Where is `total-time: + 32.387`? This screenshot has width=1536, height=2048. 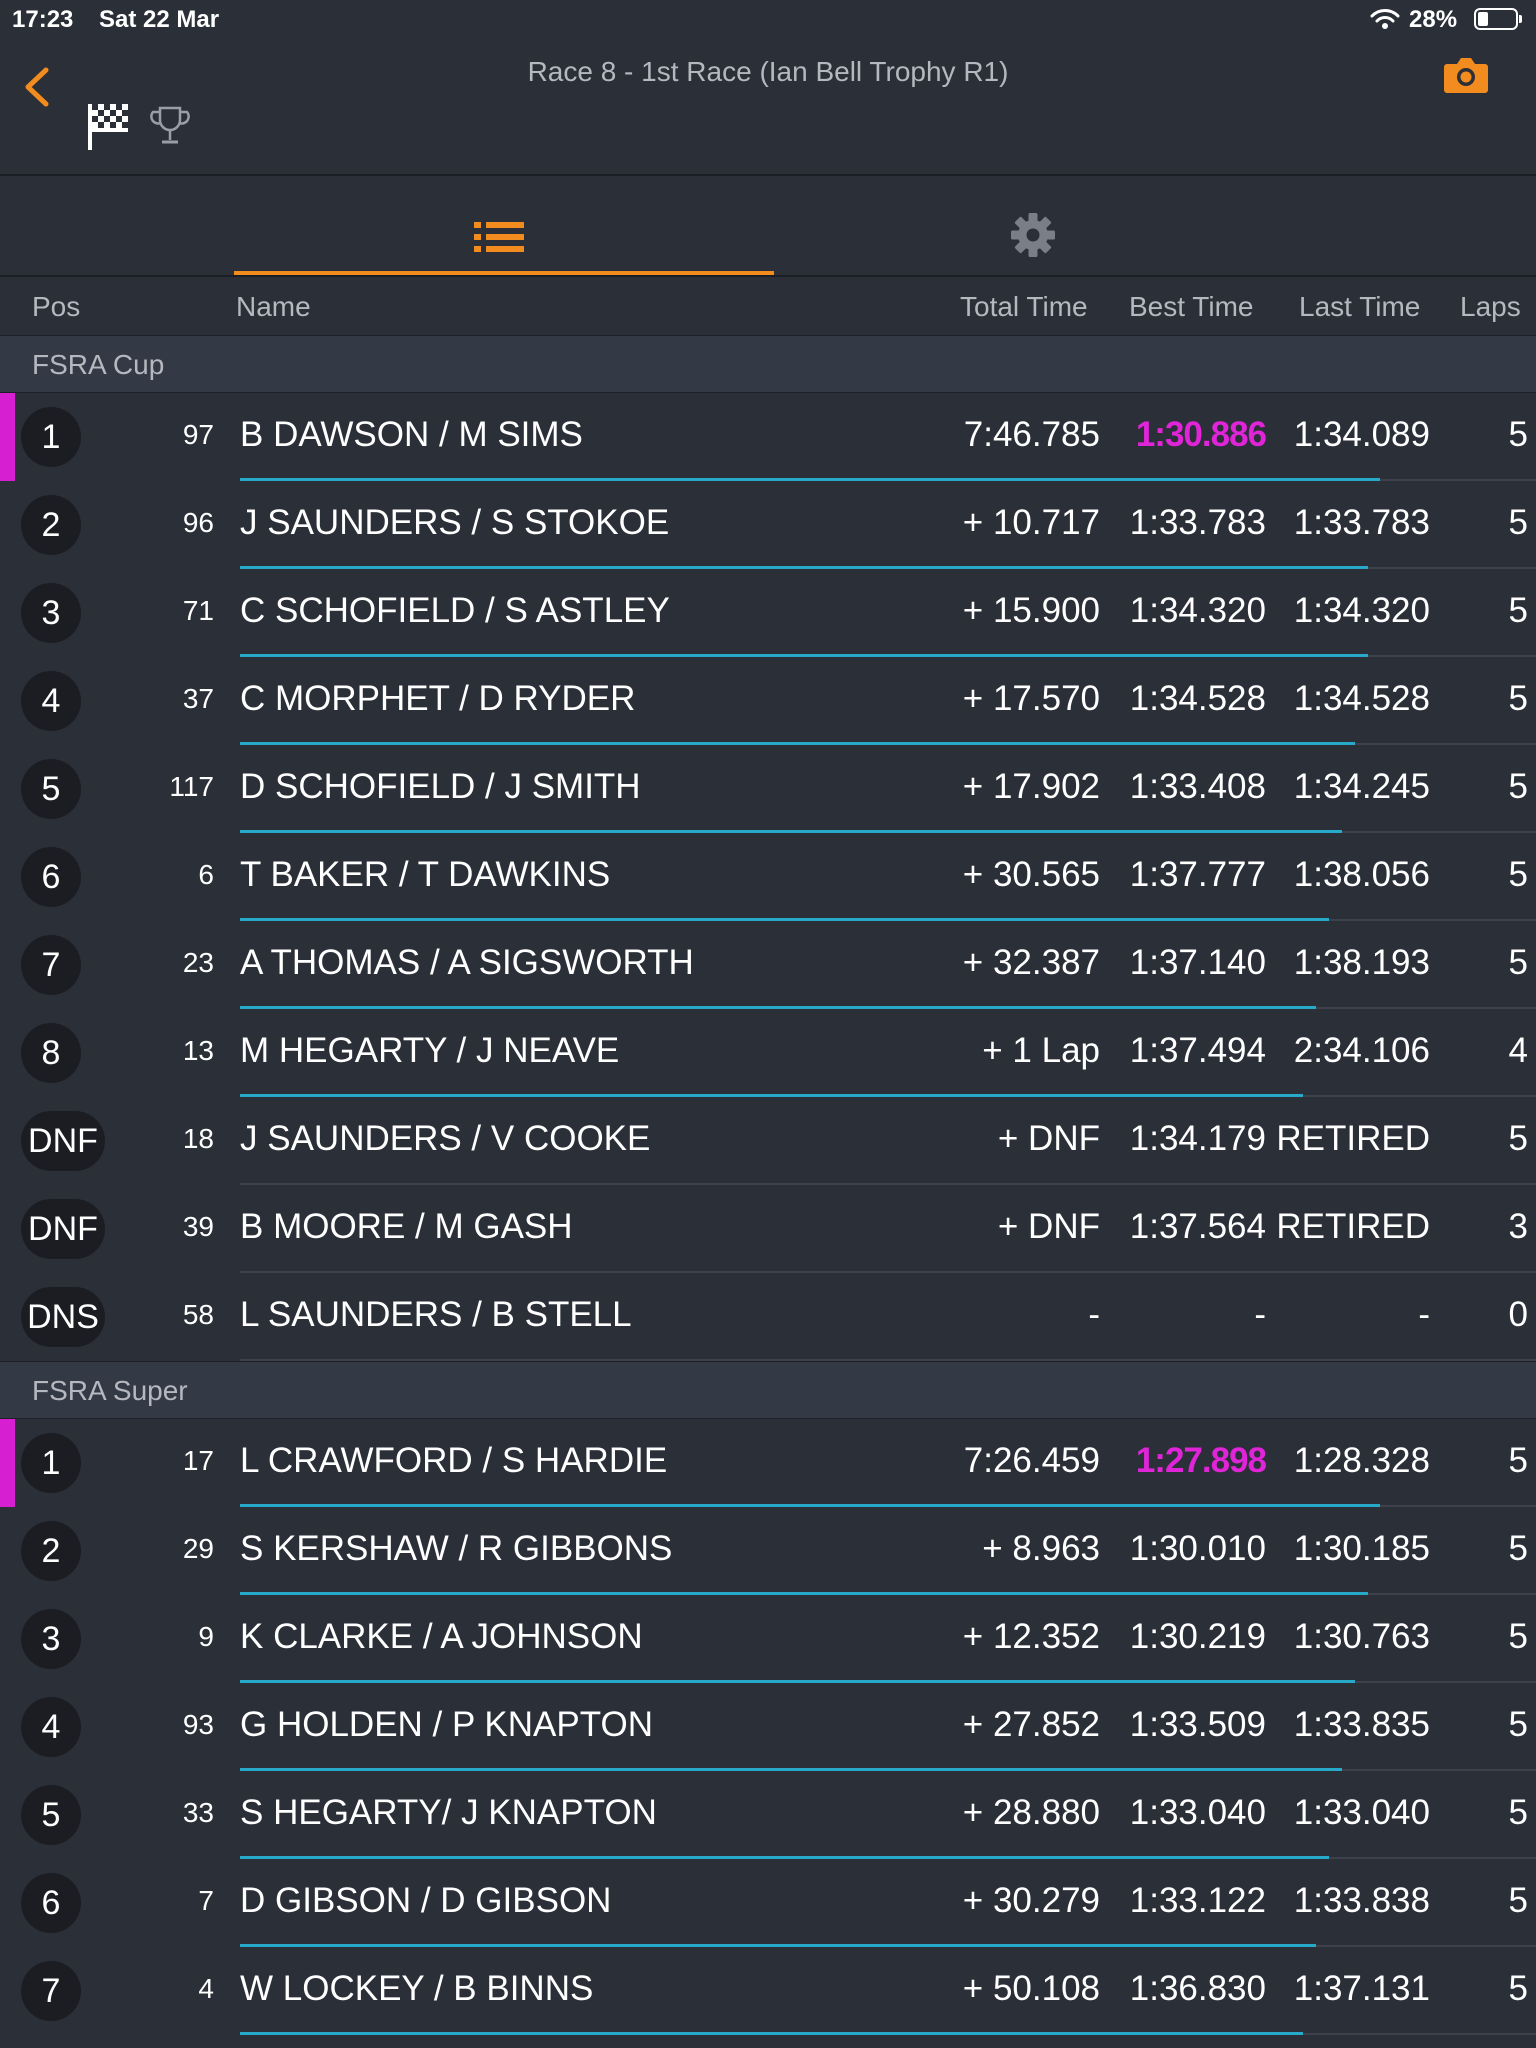 total-time: + 32.387 is located at coordinates (1031, 962).